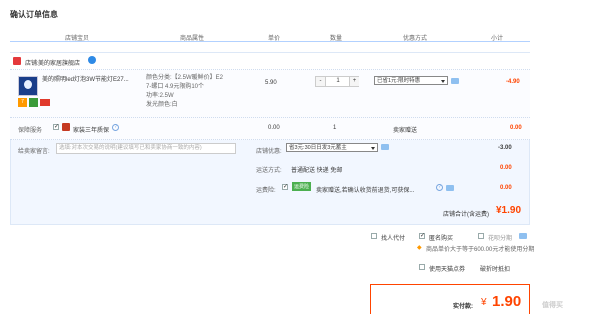 The width and height of the screenshot is (600, 314). I want to click on help-icon: ?, so click(115, 127).